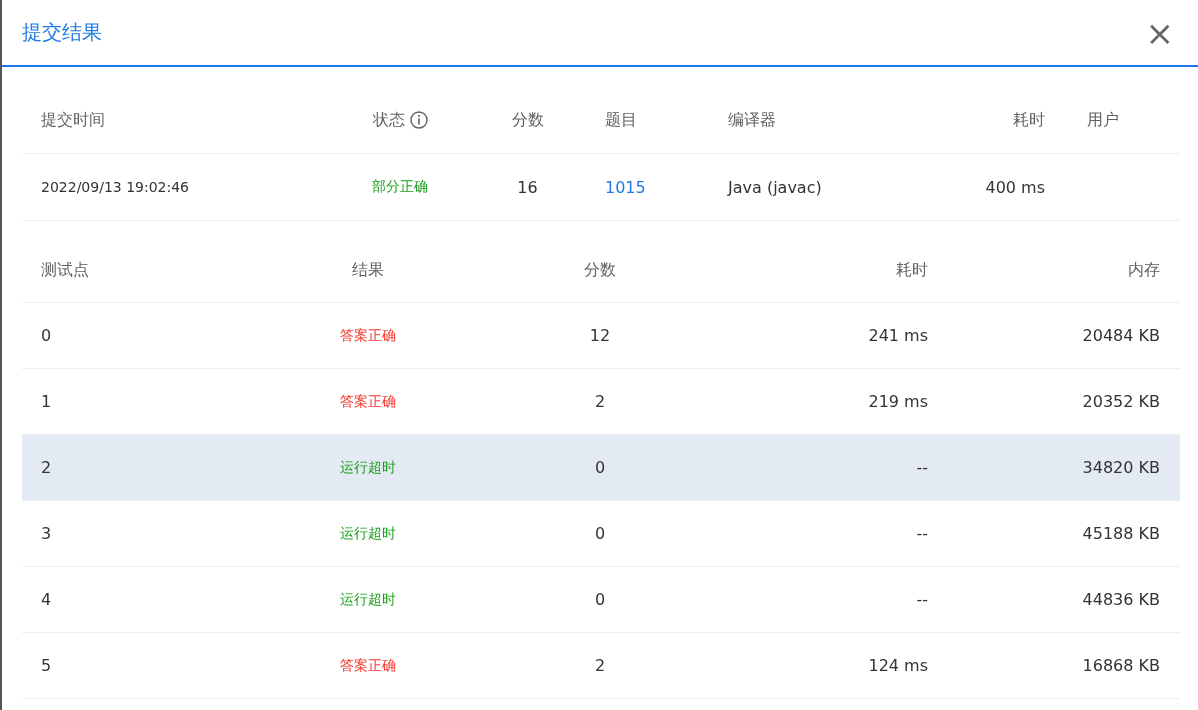 This screenshot has width=1198, height=710. What do you see at coordinates (62, 32) in the screenshot?
I see `dialog-title: 提交结果` at bounding box center [62, 32].